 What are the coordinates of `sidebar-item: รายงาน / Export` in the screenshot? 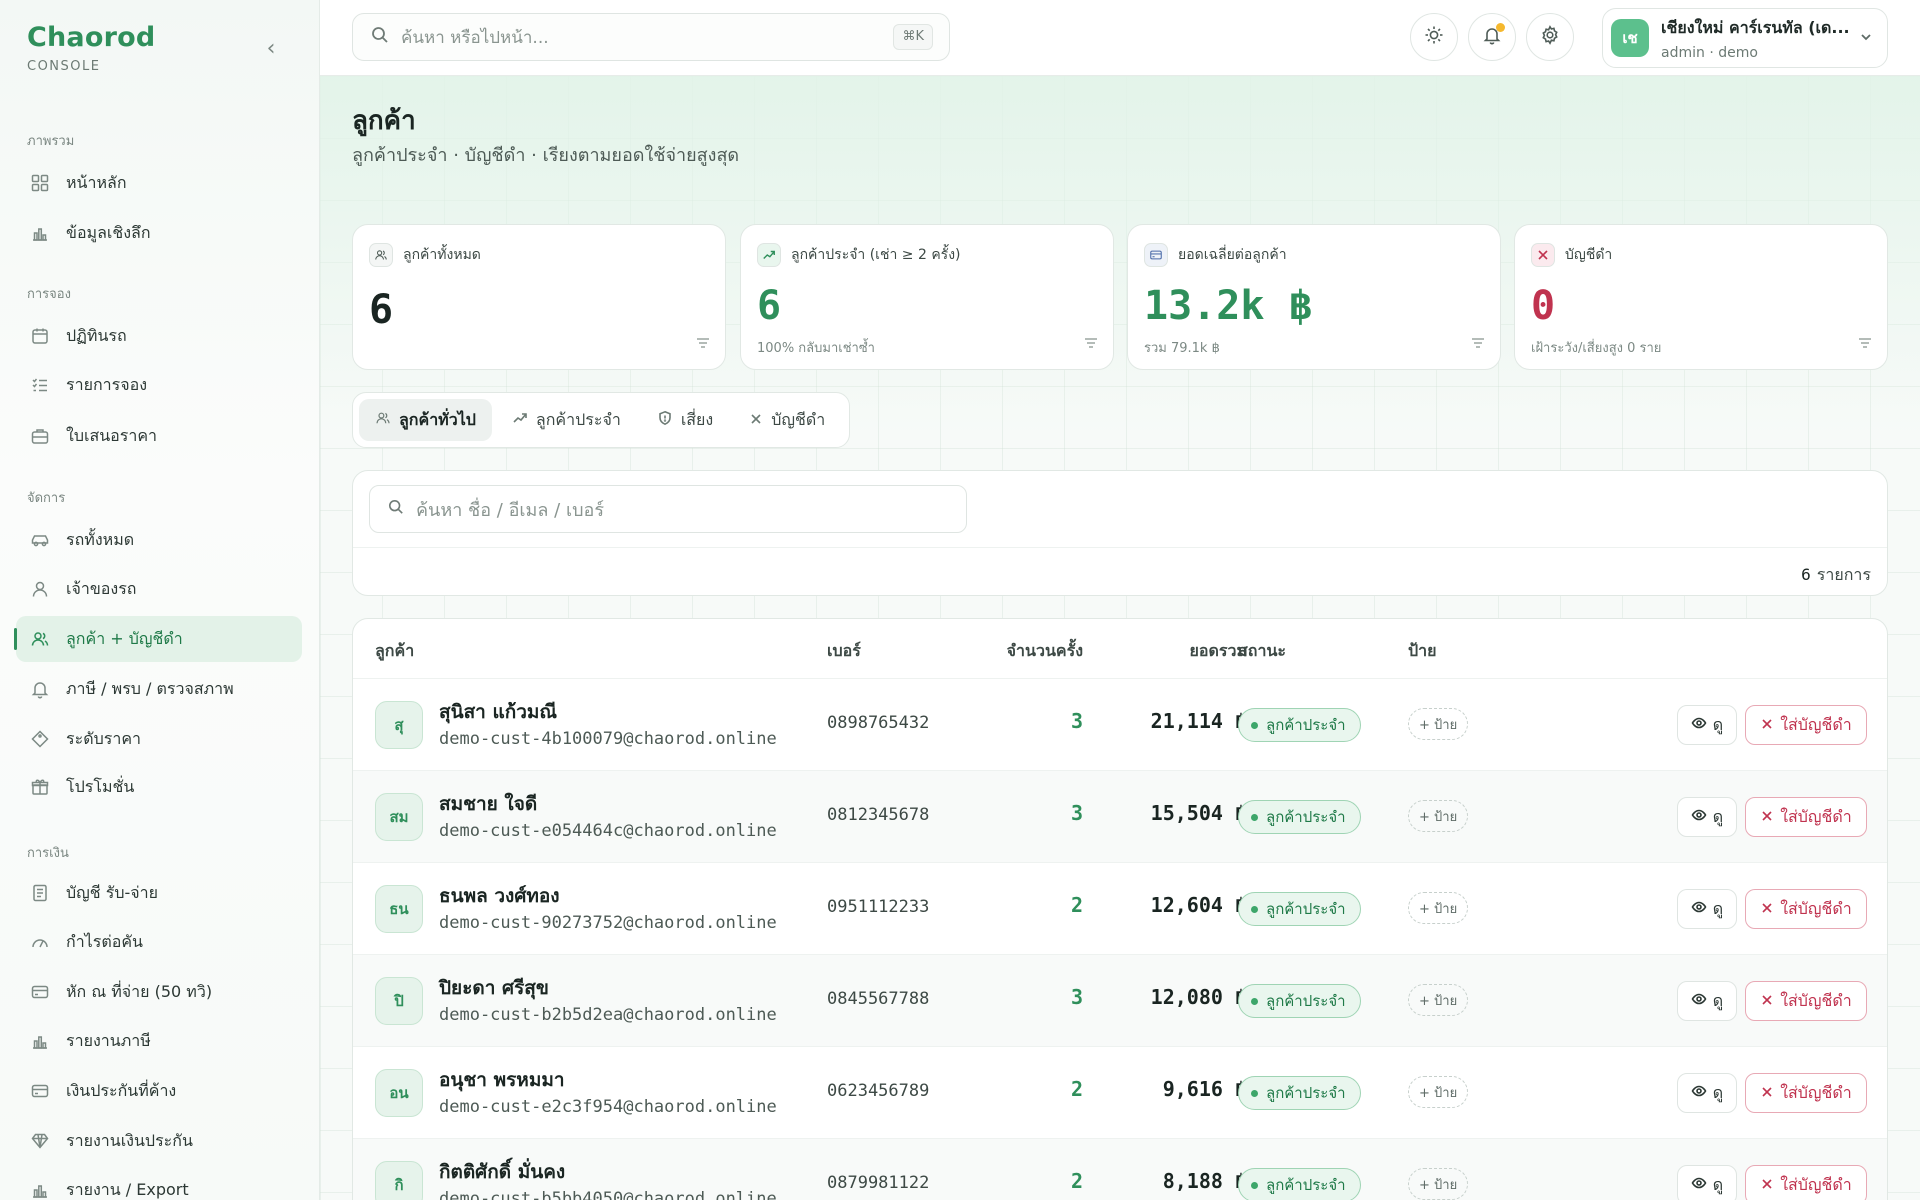 It's located at (159, 1183).